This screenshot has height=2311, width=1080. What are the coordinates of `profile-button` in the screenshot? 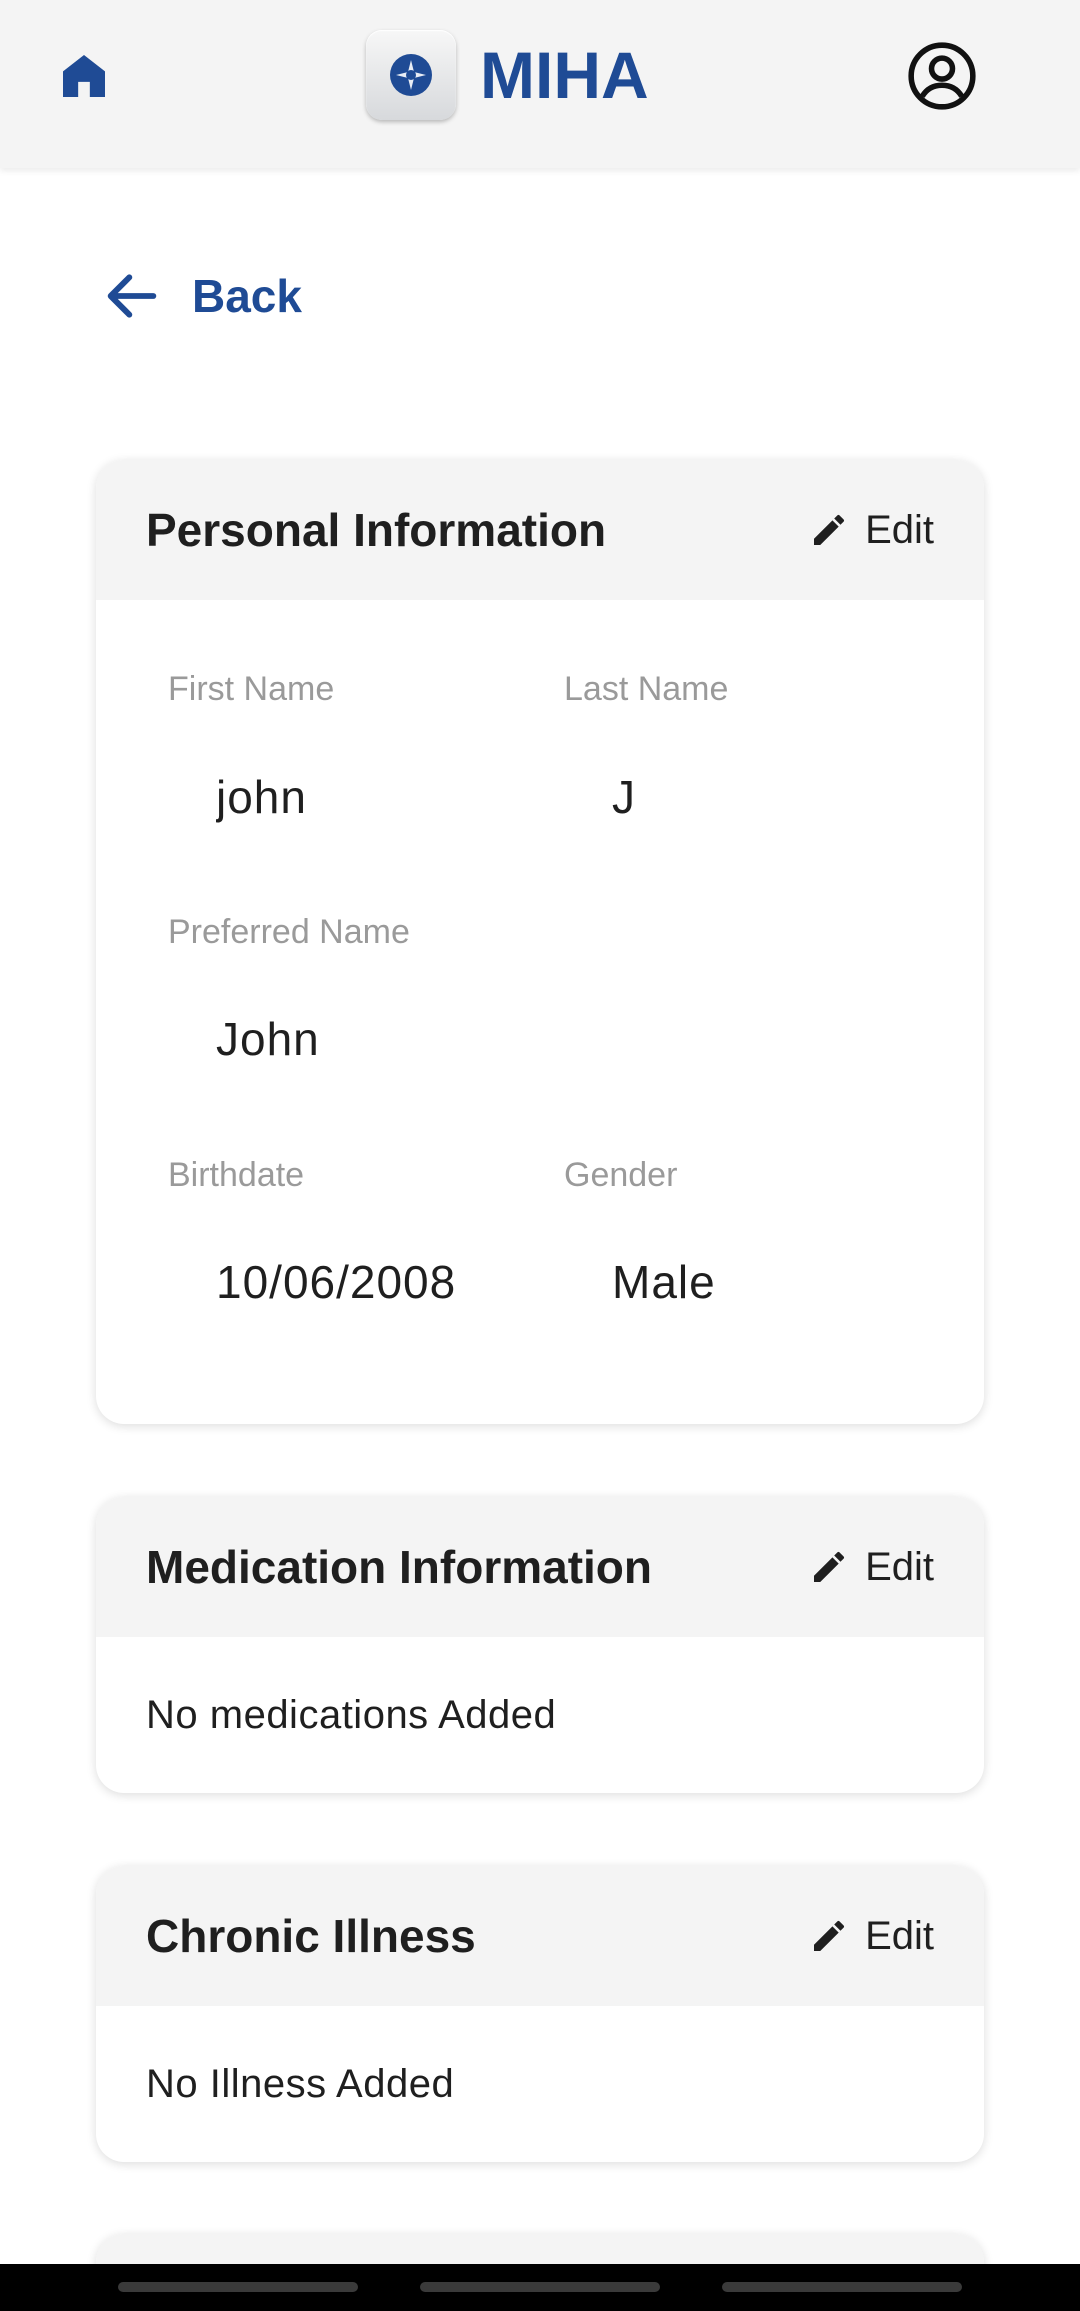 It's located at (942, 76).